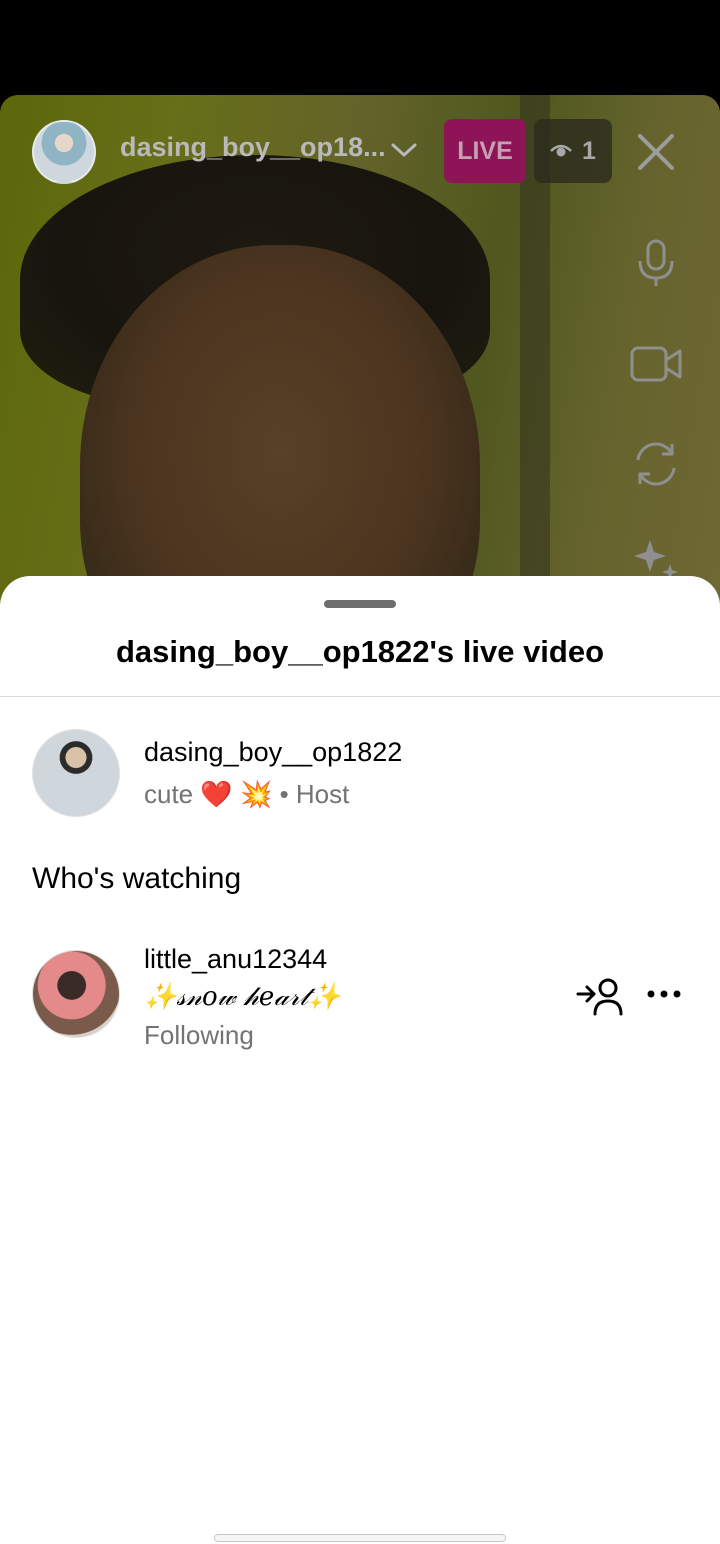 The image size is (720, 1544). Describe the element at coordinates (404, 150) in the screenshot. I see `chevron-down-icon` at that location.